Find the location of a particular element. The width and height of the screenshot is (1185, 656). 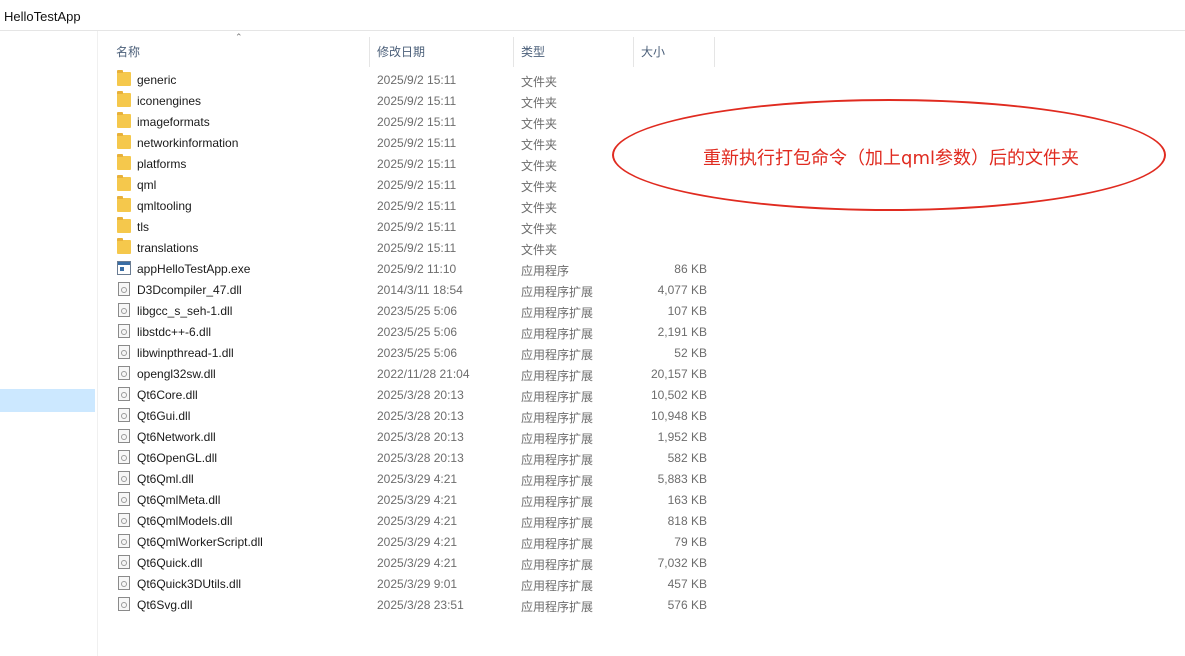

file-size: 582 KB is located at coordinates (687, 458).